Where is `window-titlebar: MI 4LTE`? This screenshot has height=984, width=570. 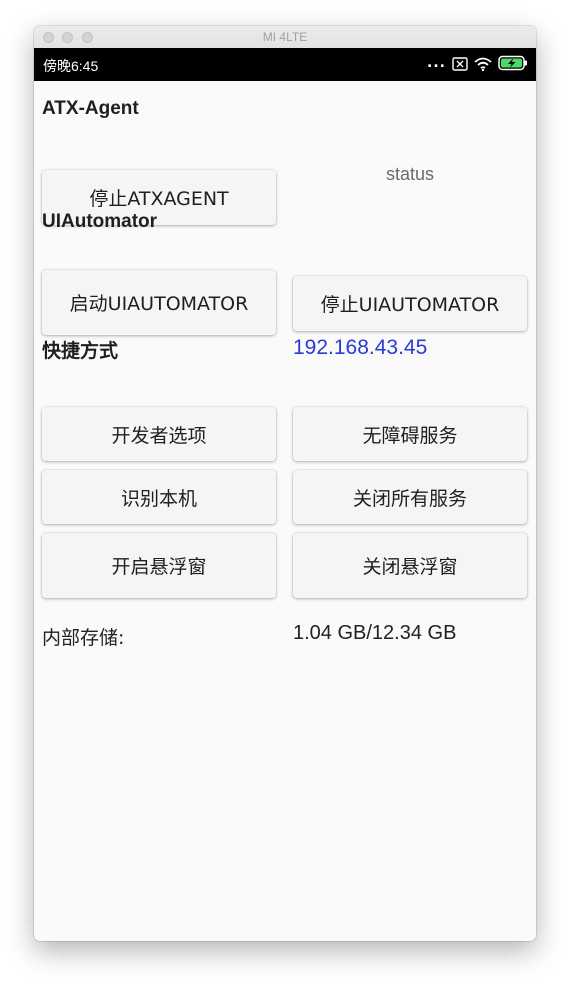 window-titlebar: MI 4LTE is located at coordinates (285, 37).